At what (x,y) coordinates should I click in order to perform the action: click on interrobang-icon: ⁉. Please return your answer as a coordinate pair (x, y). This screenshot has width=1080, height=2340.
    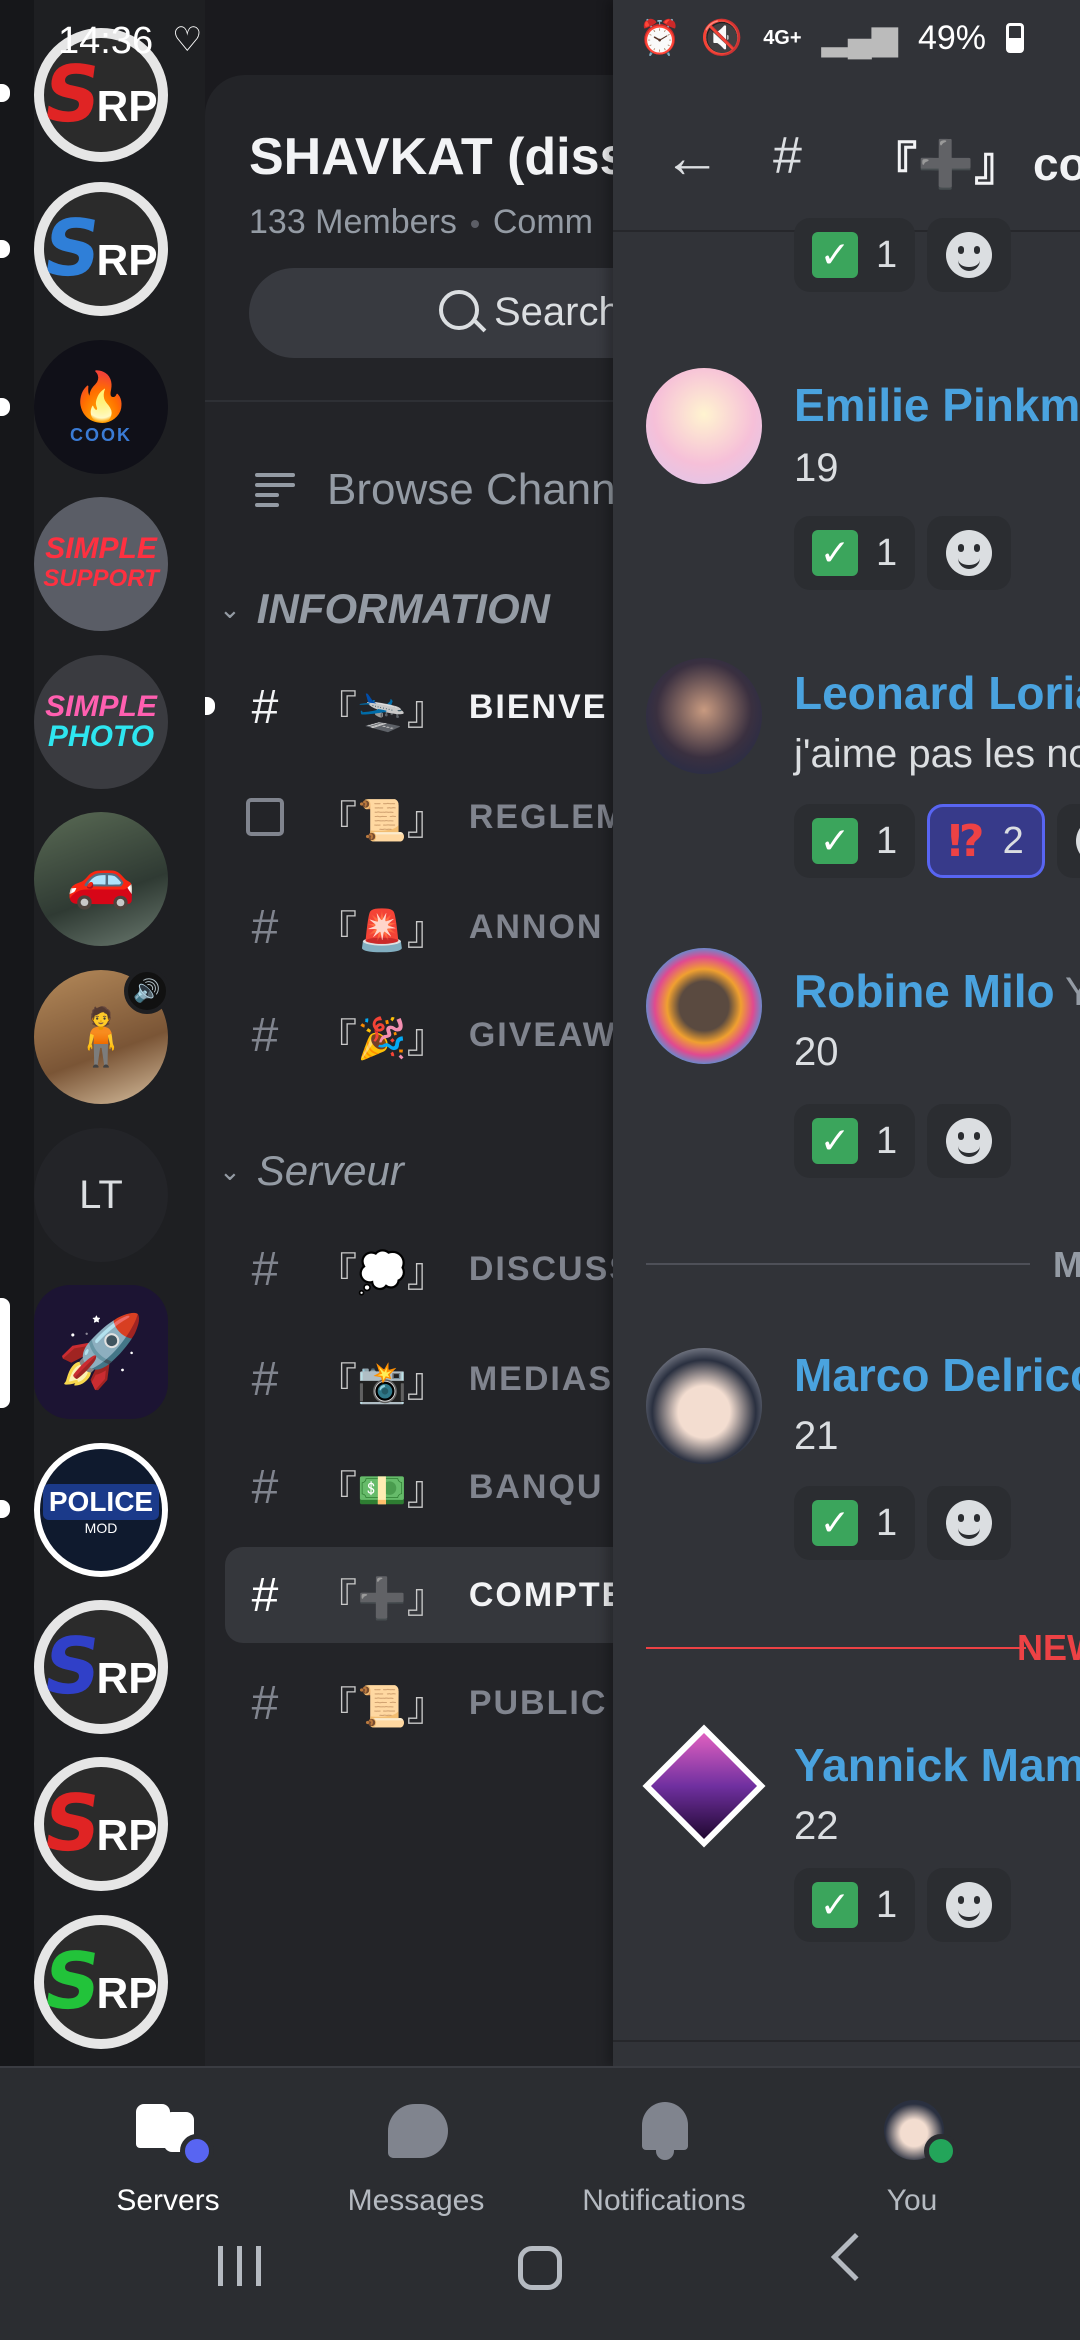
    Looking at the image, I should click on (966, 841).